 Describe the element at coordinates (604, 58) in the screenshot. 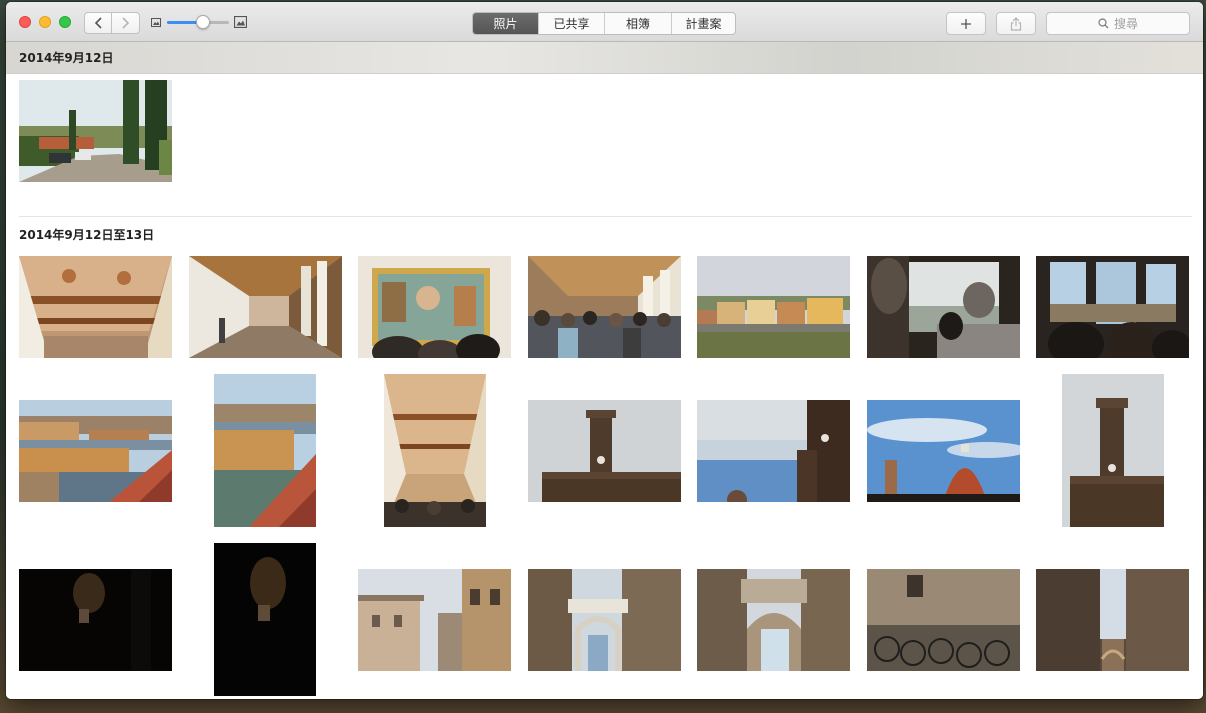

I see `moment-header-1: 2014年9月12日` at that location.